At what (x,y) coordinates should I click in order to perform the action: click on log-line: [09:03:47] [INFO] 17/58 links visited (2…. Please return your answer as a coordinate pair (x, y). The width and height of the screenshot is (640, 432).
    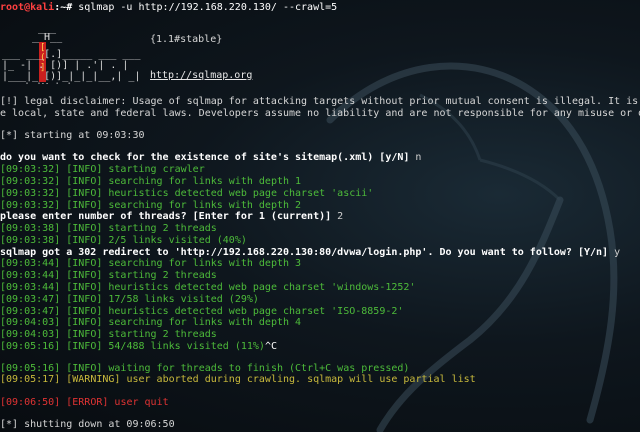
    Looking at the image, I should click on (129, 299).